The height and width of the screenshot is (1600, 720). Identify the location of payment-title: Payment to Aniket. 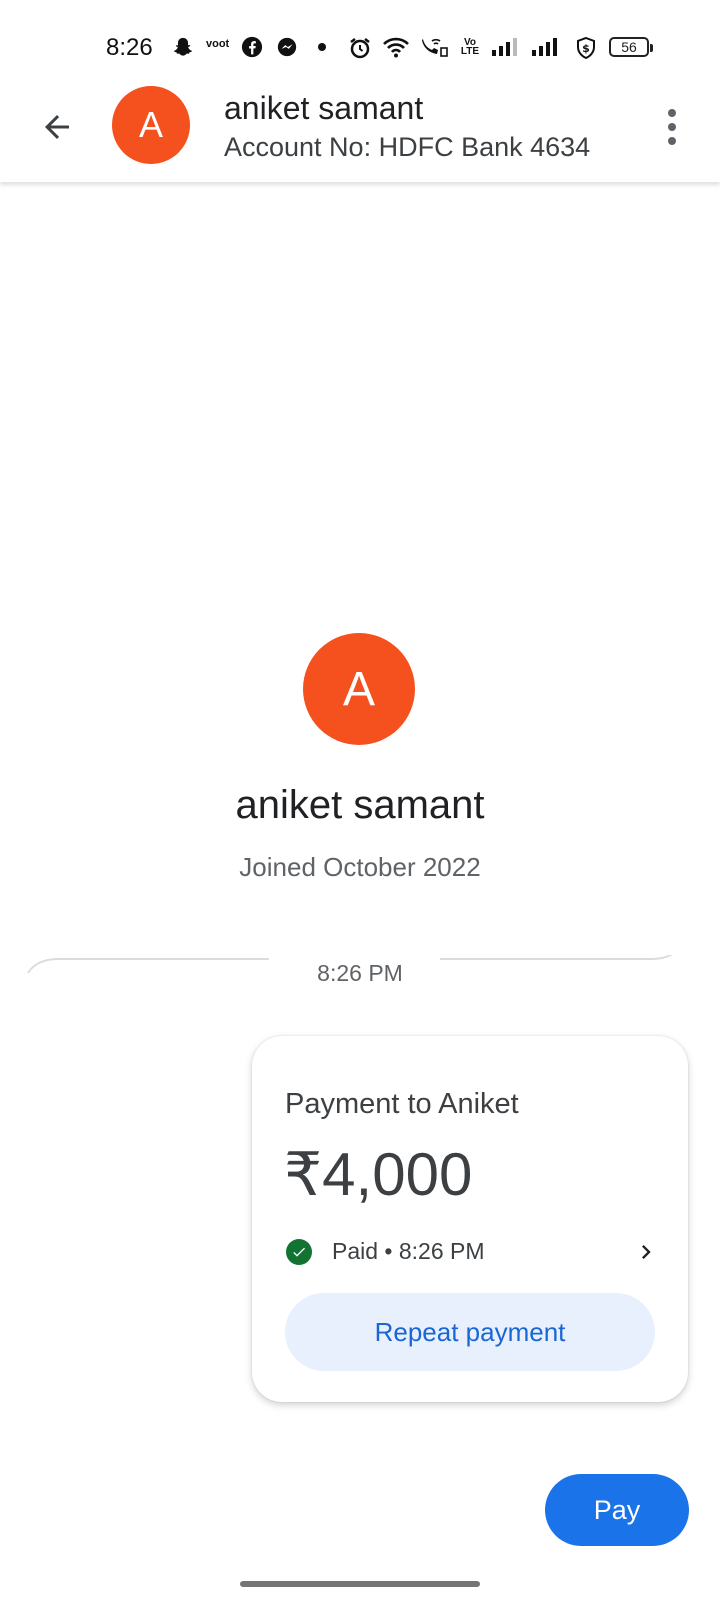
(402, 1104).